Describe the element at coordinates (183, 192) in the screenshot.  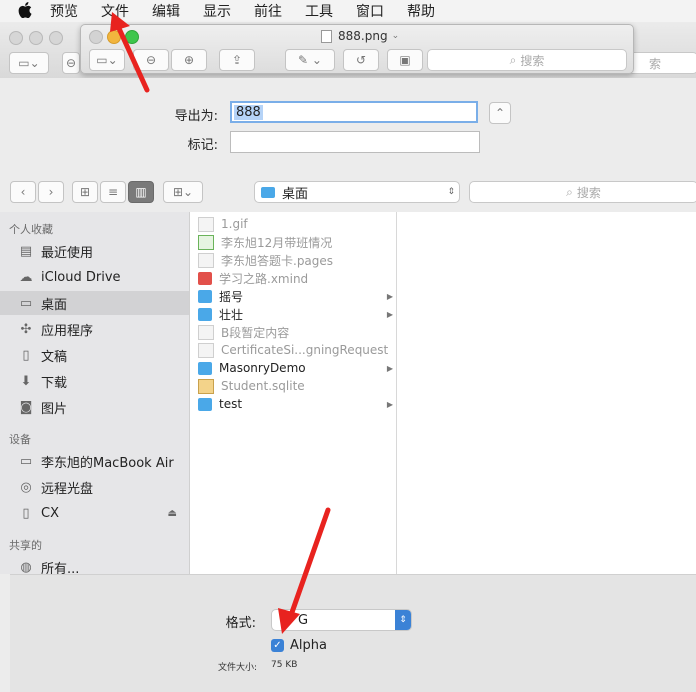
I see `group-view-button: ⊞⌄` at that location.